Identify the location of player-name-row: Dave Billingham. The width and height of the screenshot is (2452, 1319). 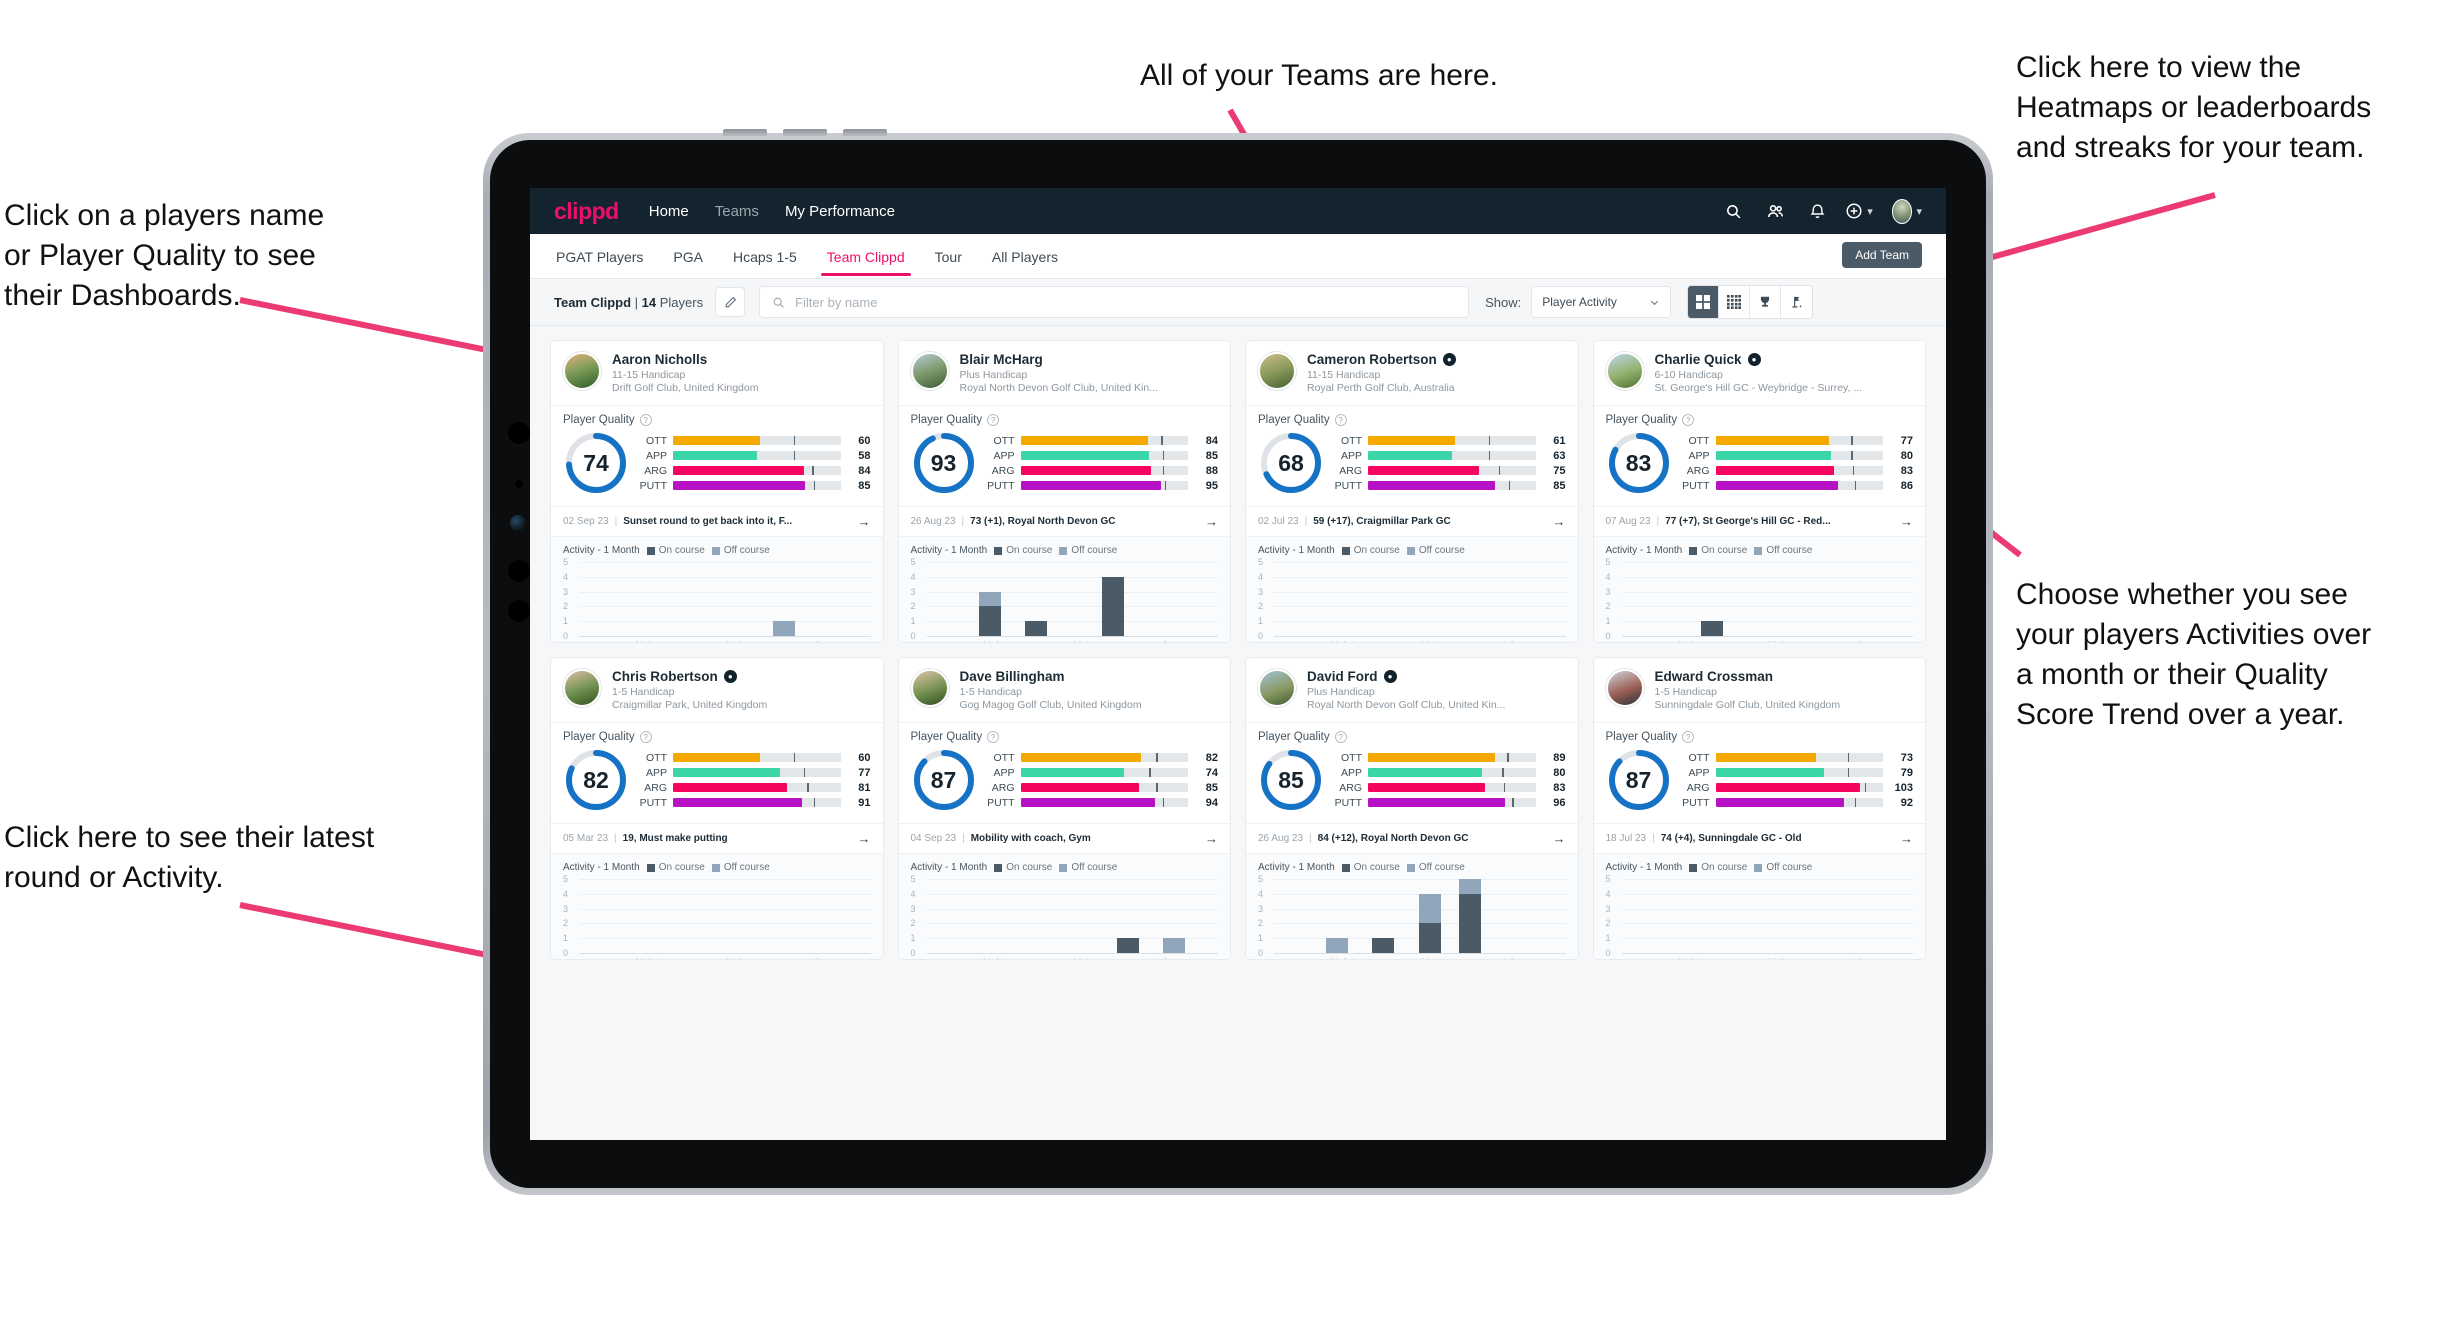
(1051, 676).